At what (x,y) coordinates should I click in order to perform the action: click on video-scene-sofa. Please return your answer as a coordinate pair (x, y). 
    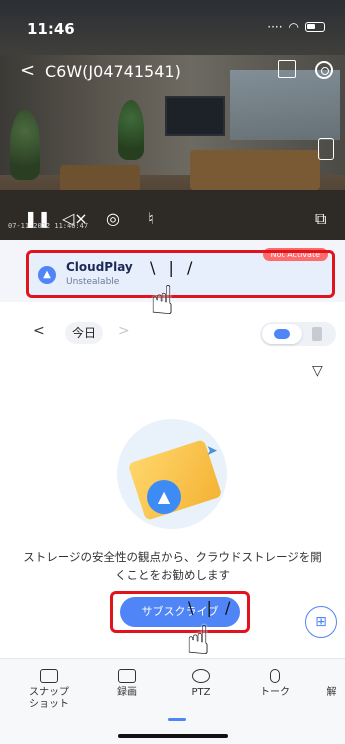
    Looking at the image, I should click on (255, 170).